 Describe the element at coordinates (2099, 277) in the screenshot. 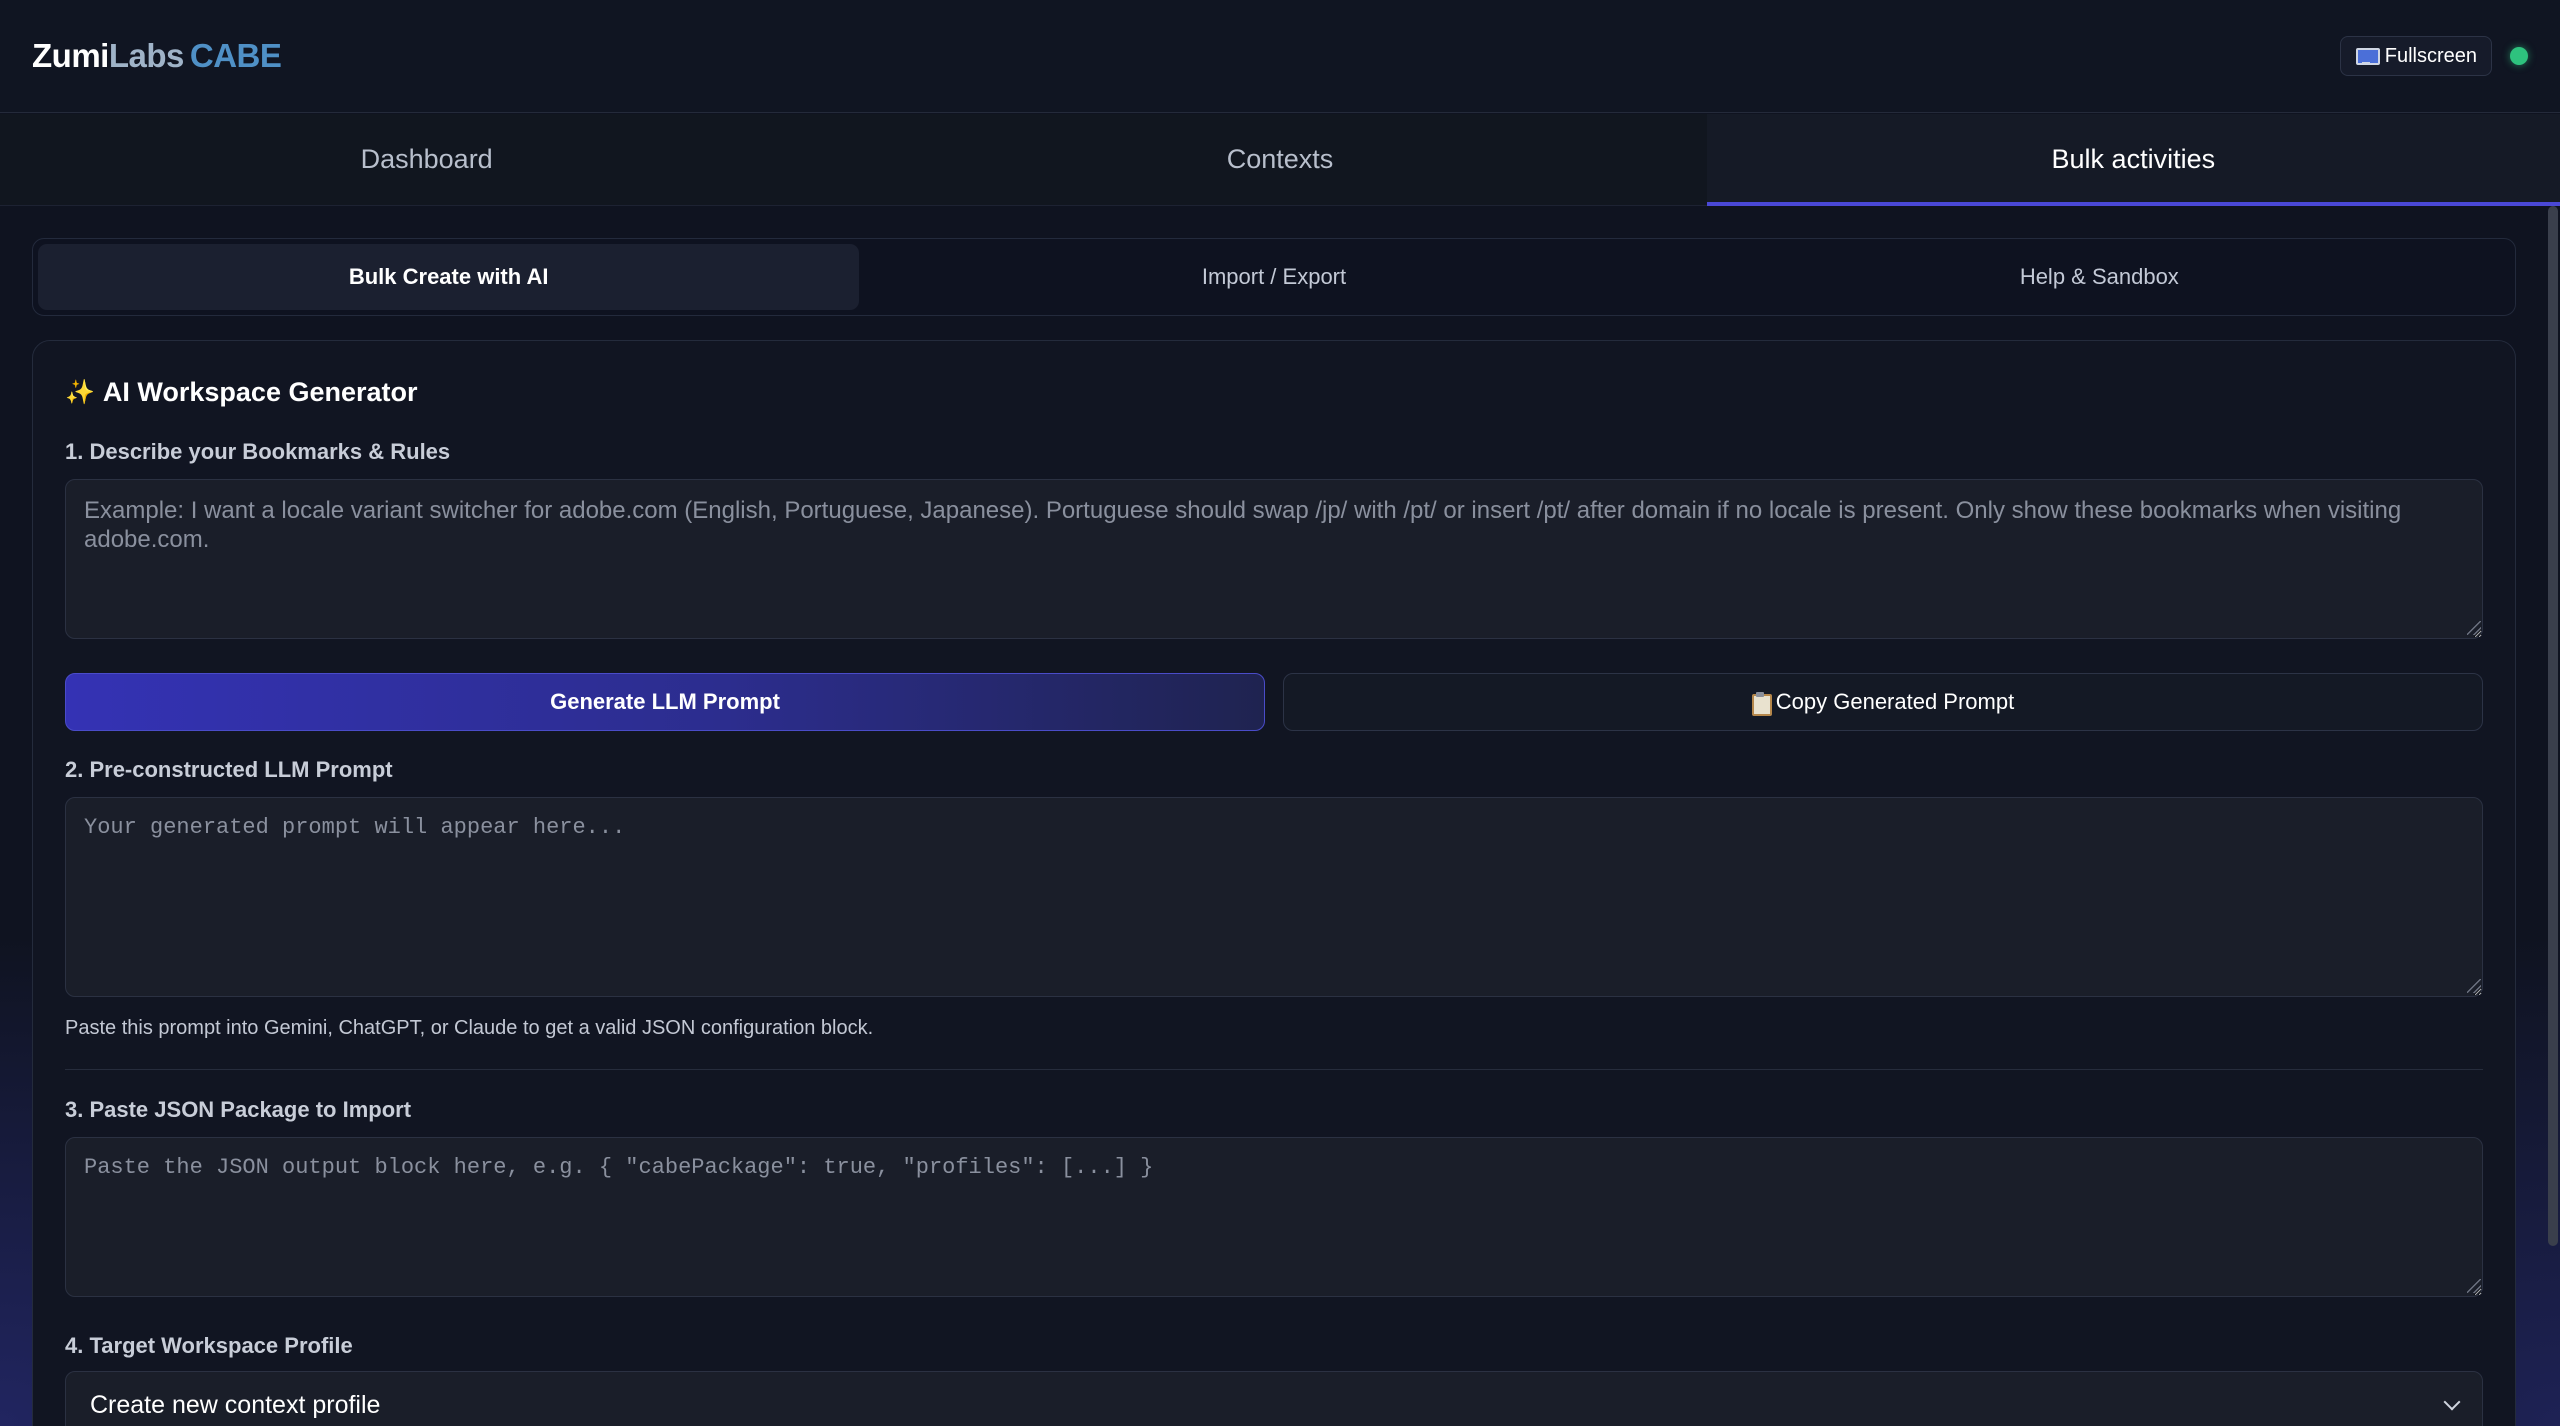

I see `subtab-help-sandbox: Help & Sandbox` at that location.